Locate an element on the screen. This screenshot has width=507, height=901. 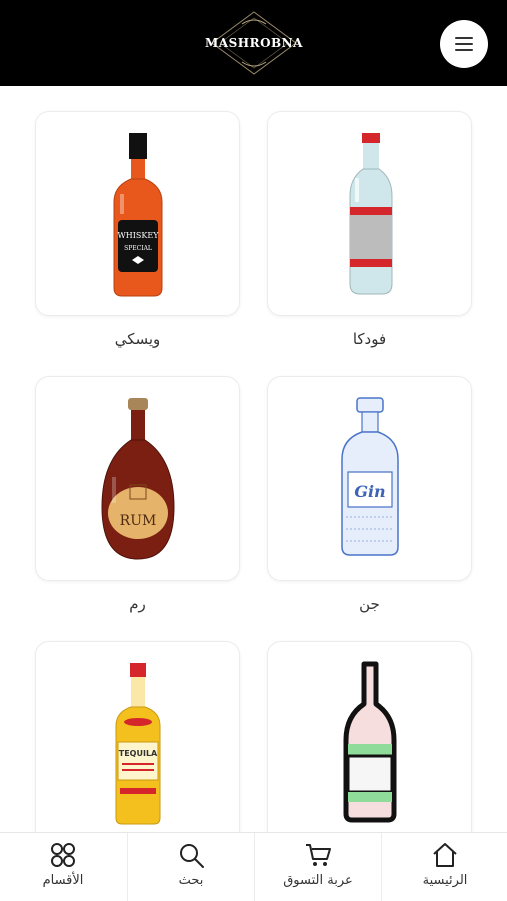
whiskey-bottle-subtext: SPECIAL is located at coordinates (138, 248).